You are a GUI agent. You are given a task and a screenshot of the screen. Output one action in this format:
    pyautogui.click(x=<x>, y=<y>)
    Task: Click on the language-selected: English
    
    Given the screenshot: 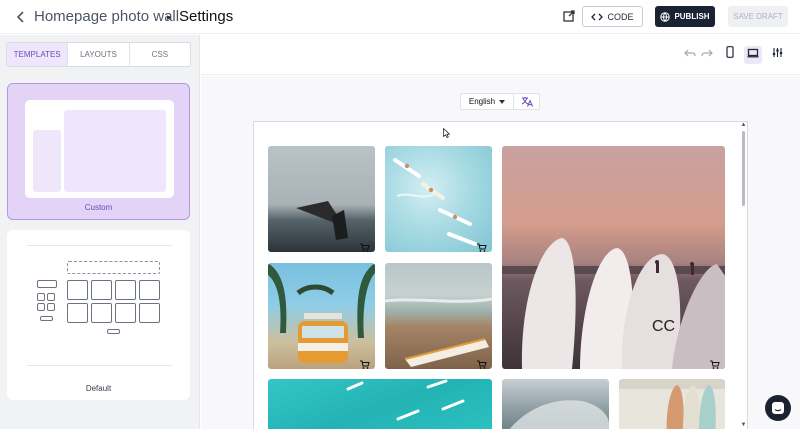 What is the action you would take?
    pyautogui.click(x=482, y=101)
    